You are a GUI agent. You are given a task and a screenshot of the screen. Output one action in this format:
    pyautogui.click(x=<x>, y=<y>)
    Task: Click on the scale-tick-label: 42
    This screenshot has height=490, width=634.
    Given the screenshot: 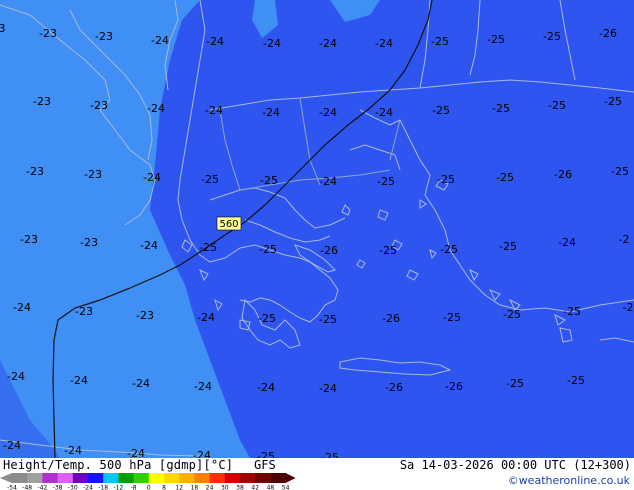 What is the action you would take?
    pyautogui.click(x=255, y=487)
    